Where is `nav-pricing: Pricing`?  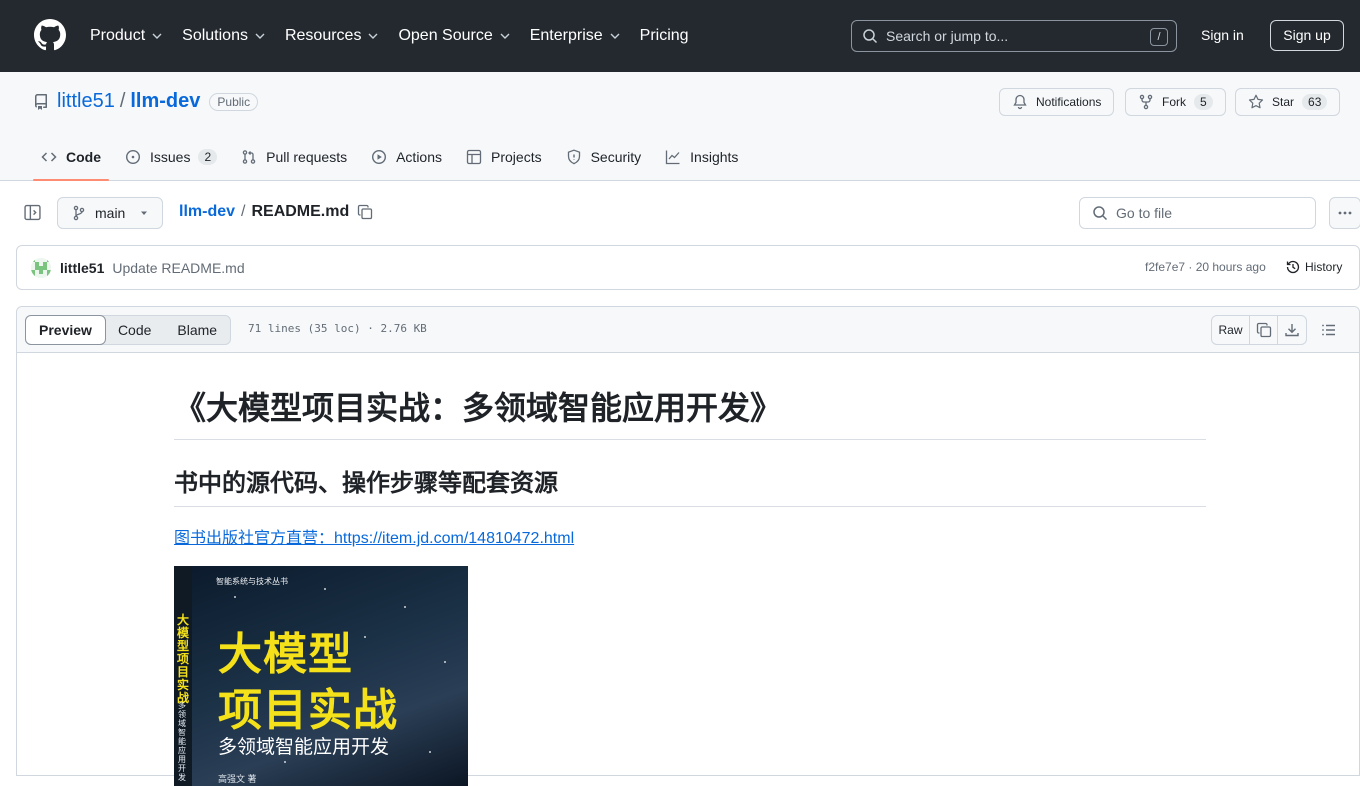
nav-pricing: Pricing is located at coordinates (664, 36).